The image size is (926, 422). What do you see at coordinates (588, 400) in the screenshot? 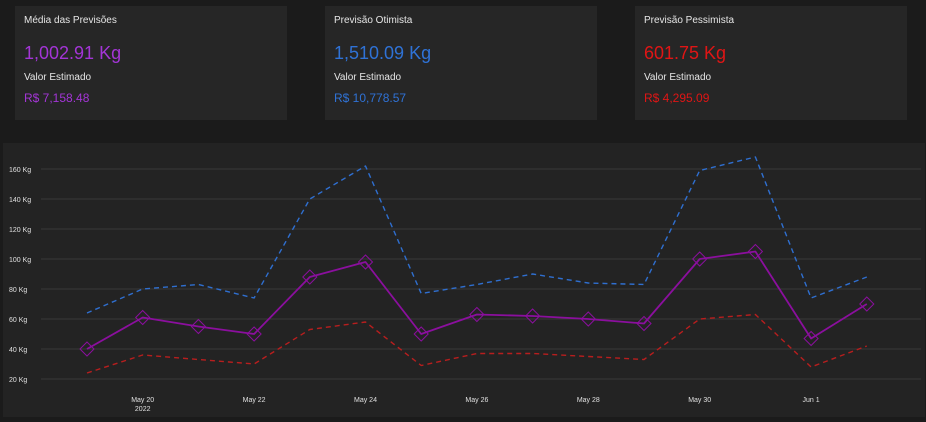
I see `x-tick-label: May 28` at bounding box center [588, 400].